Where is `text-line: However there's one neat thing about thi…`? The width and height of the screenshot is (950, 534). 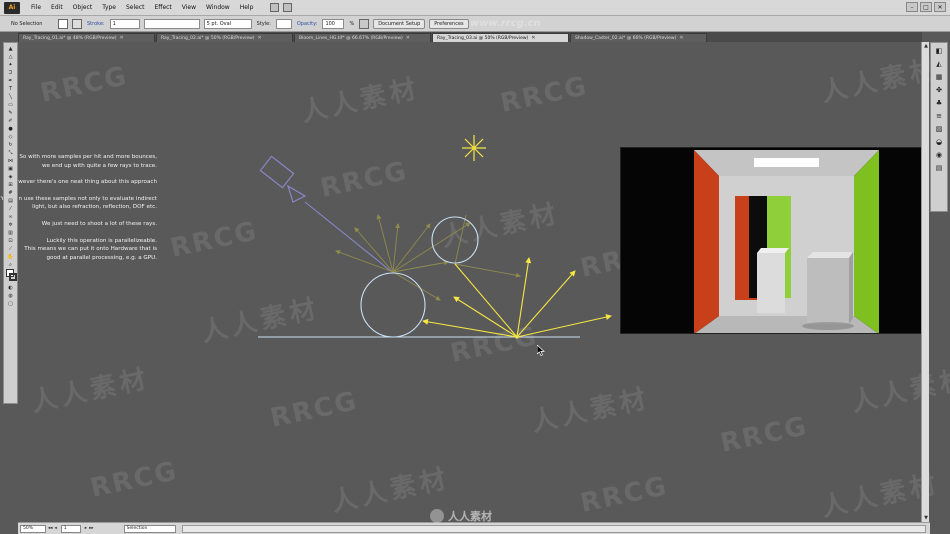
text-line: However there's one neat thing about thi… is located at coordinates (83, 182).